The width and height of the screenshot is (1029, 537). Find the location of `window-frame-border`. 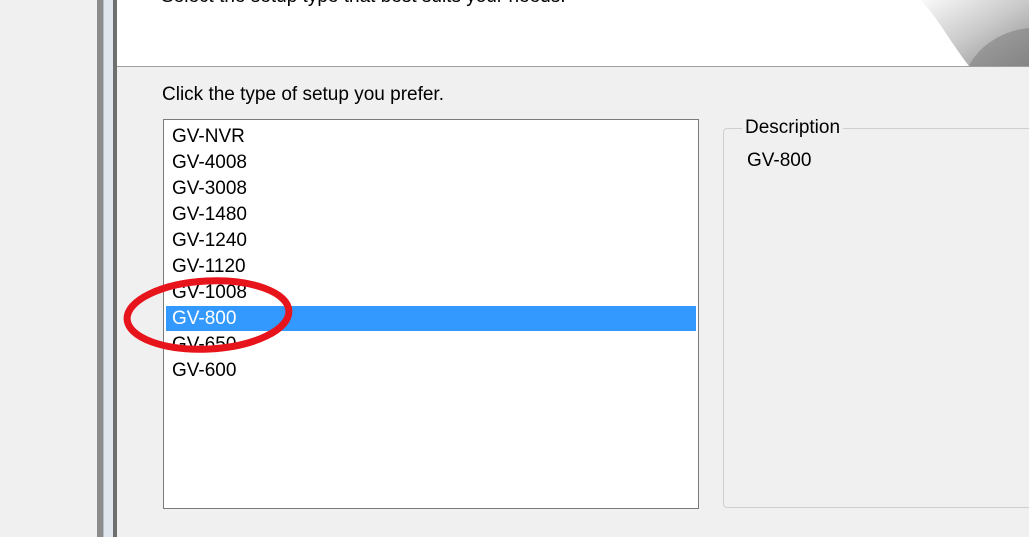

window-frame-border is located at coordinates (108, 268).